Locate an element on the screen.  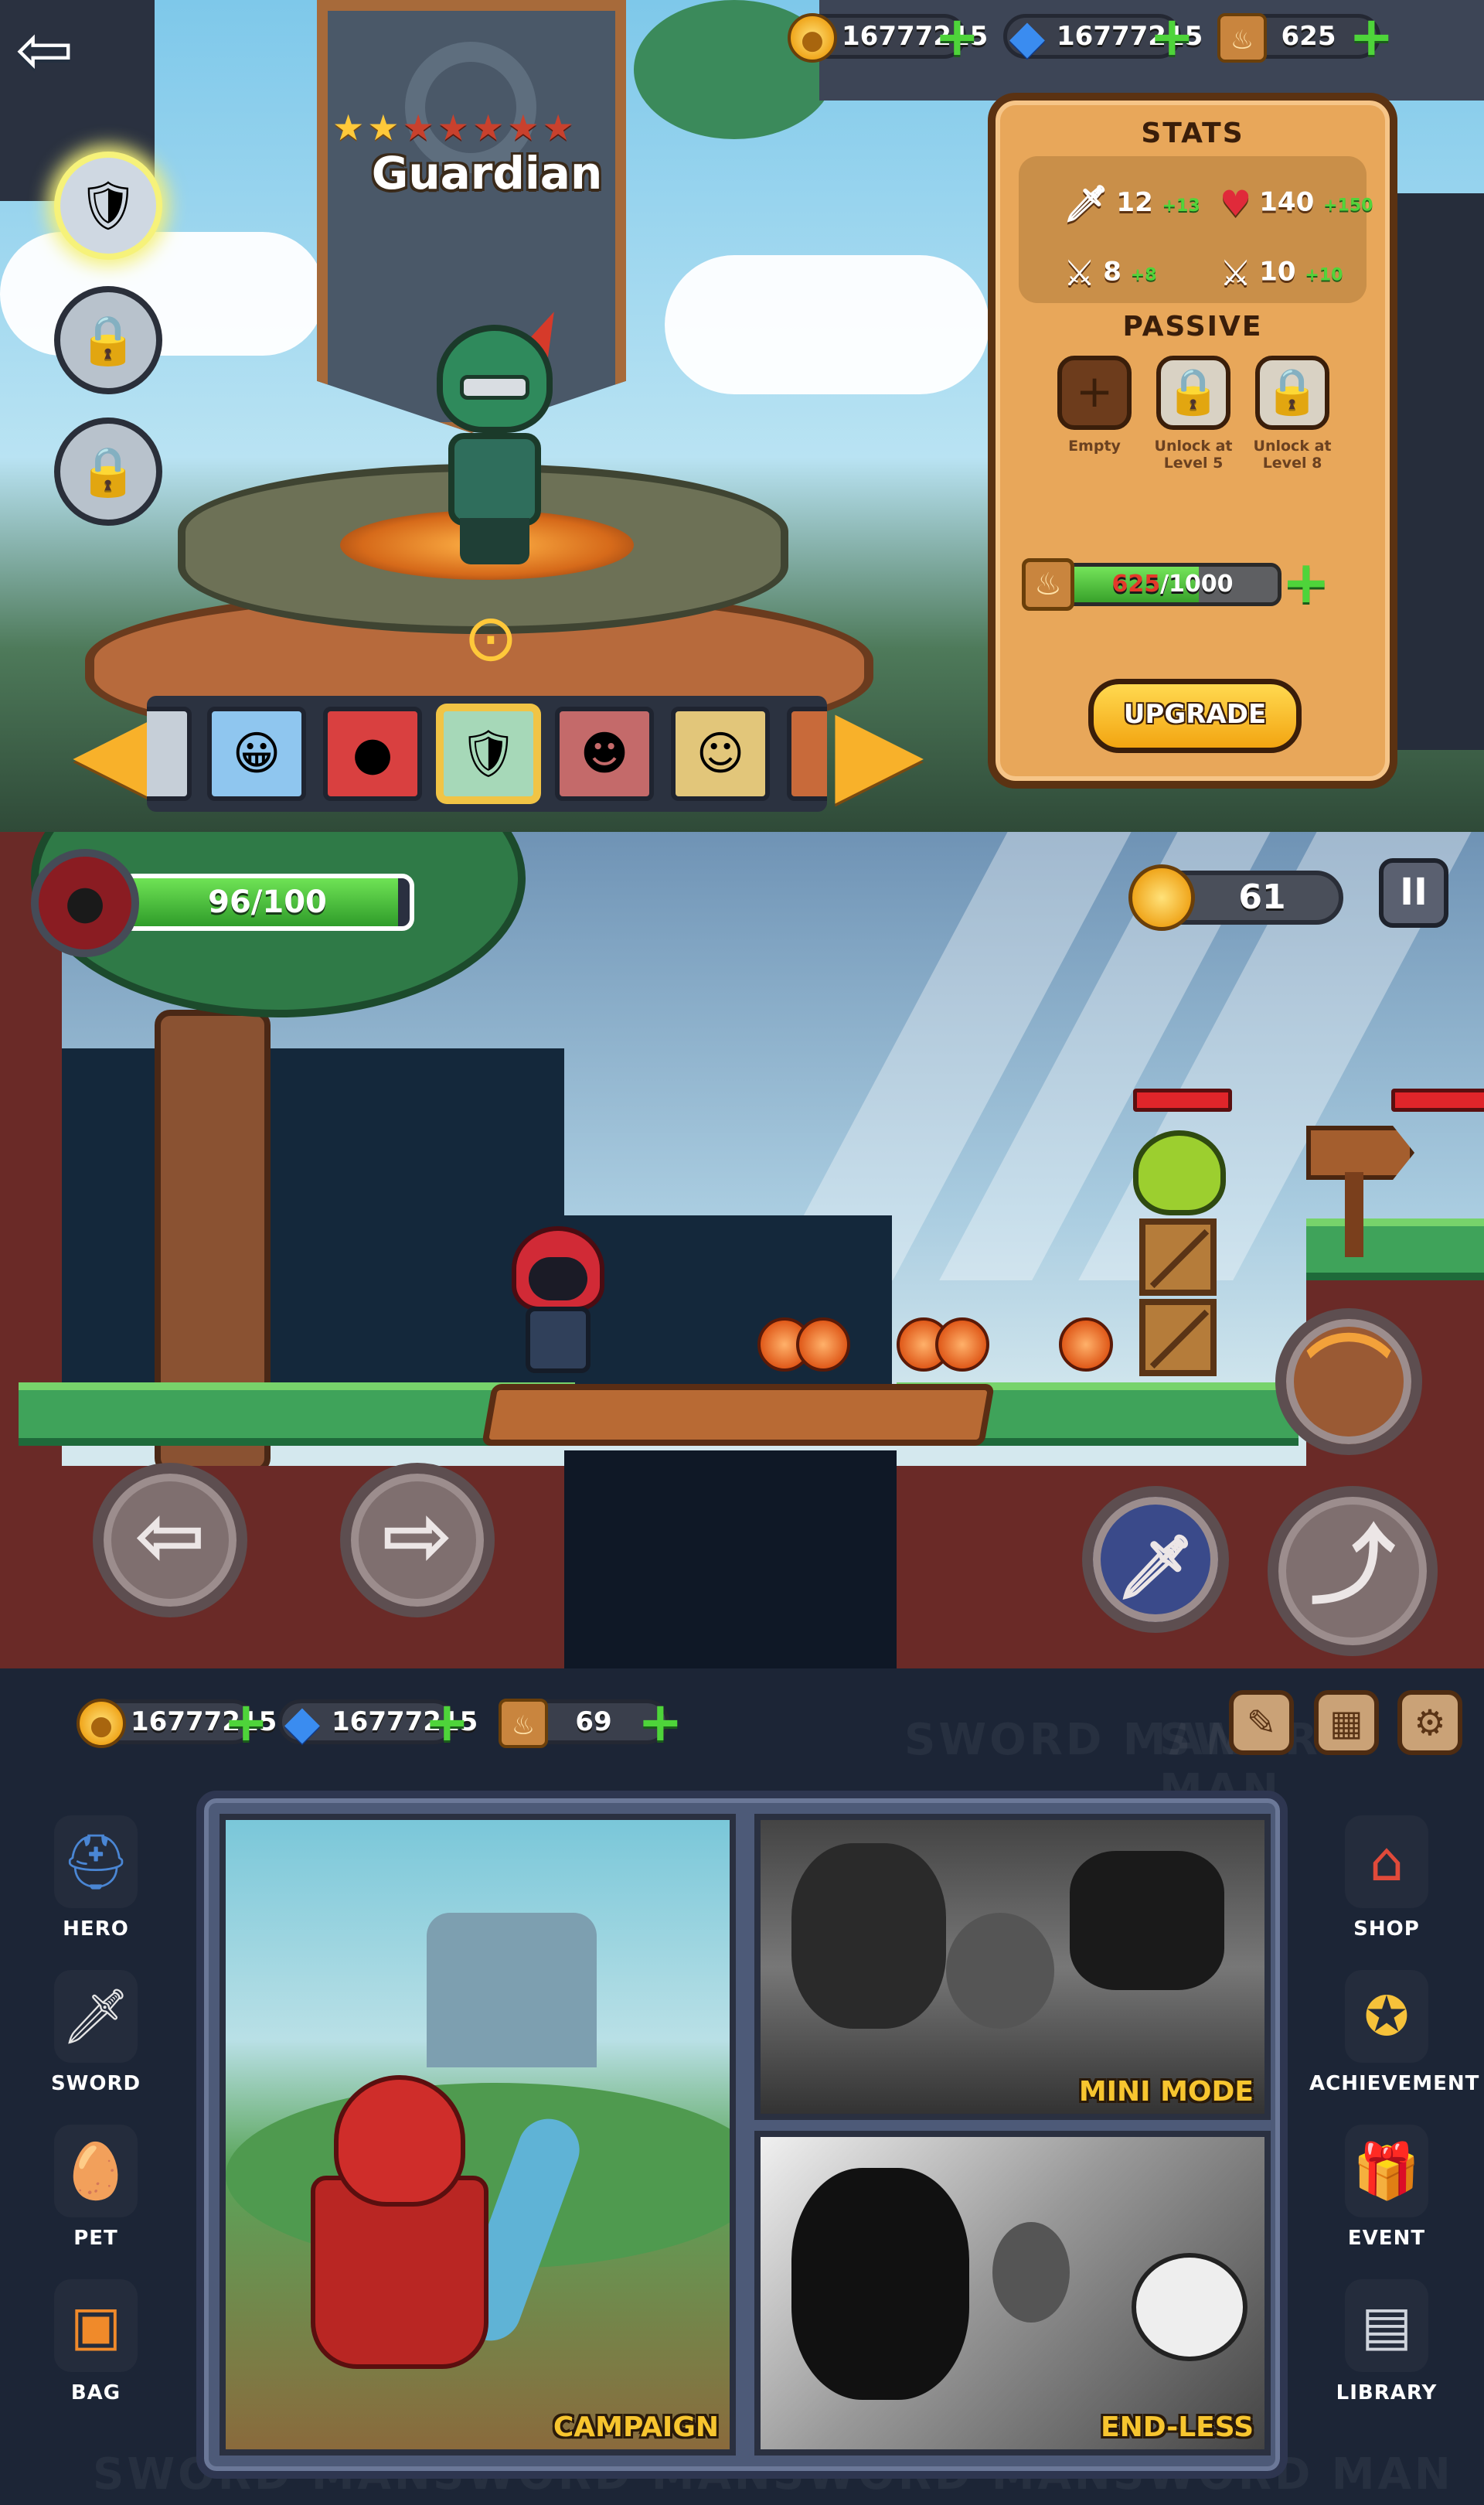
back-button: ⇦ is located at coordinates (57, 50).